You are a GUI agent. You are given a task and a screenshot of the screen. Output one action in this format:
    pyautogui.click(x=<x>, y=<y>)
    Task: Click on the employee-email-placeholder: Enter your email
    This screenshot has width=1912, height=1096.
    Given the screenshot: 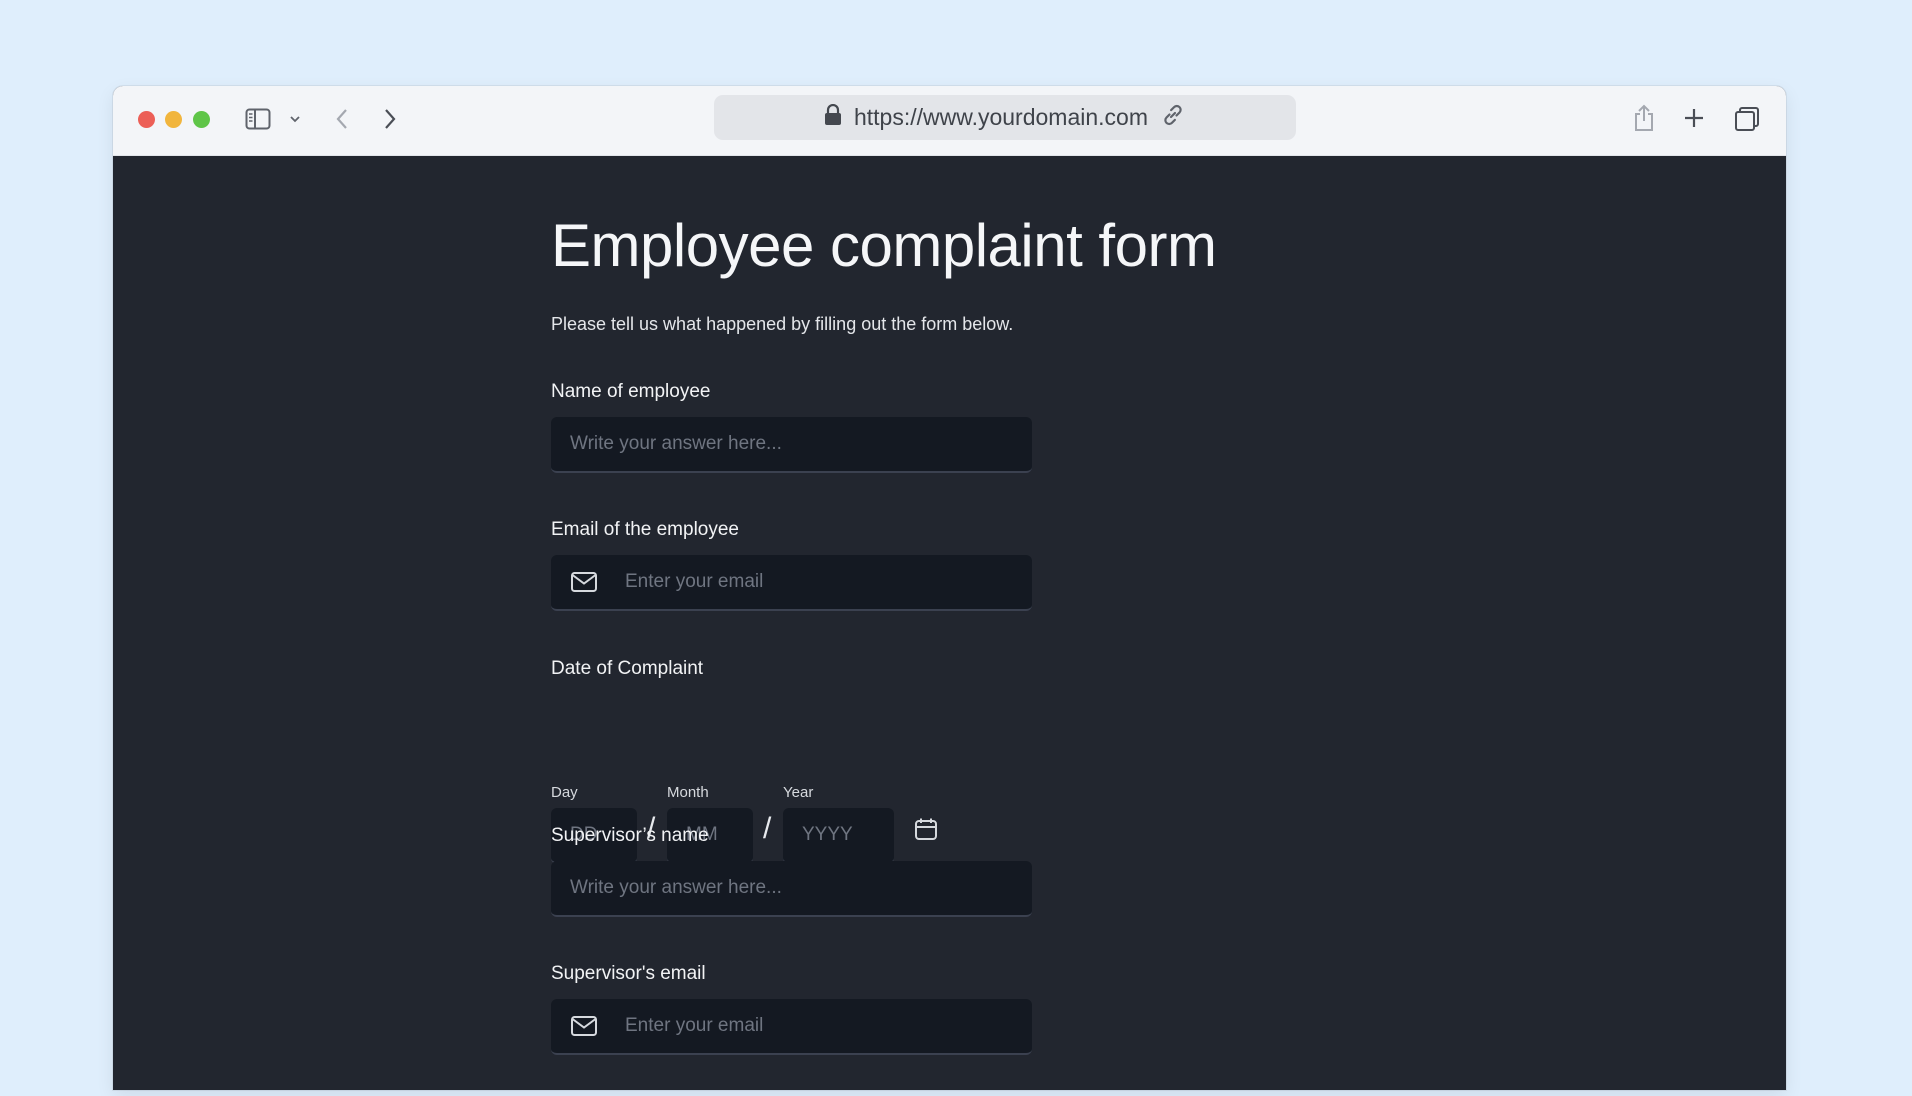 What is the action you would take?
    pyautogui.click(x=694, y=581)
    